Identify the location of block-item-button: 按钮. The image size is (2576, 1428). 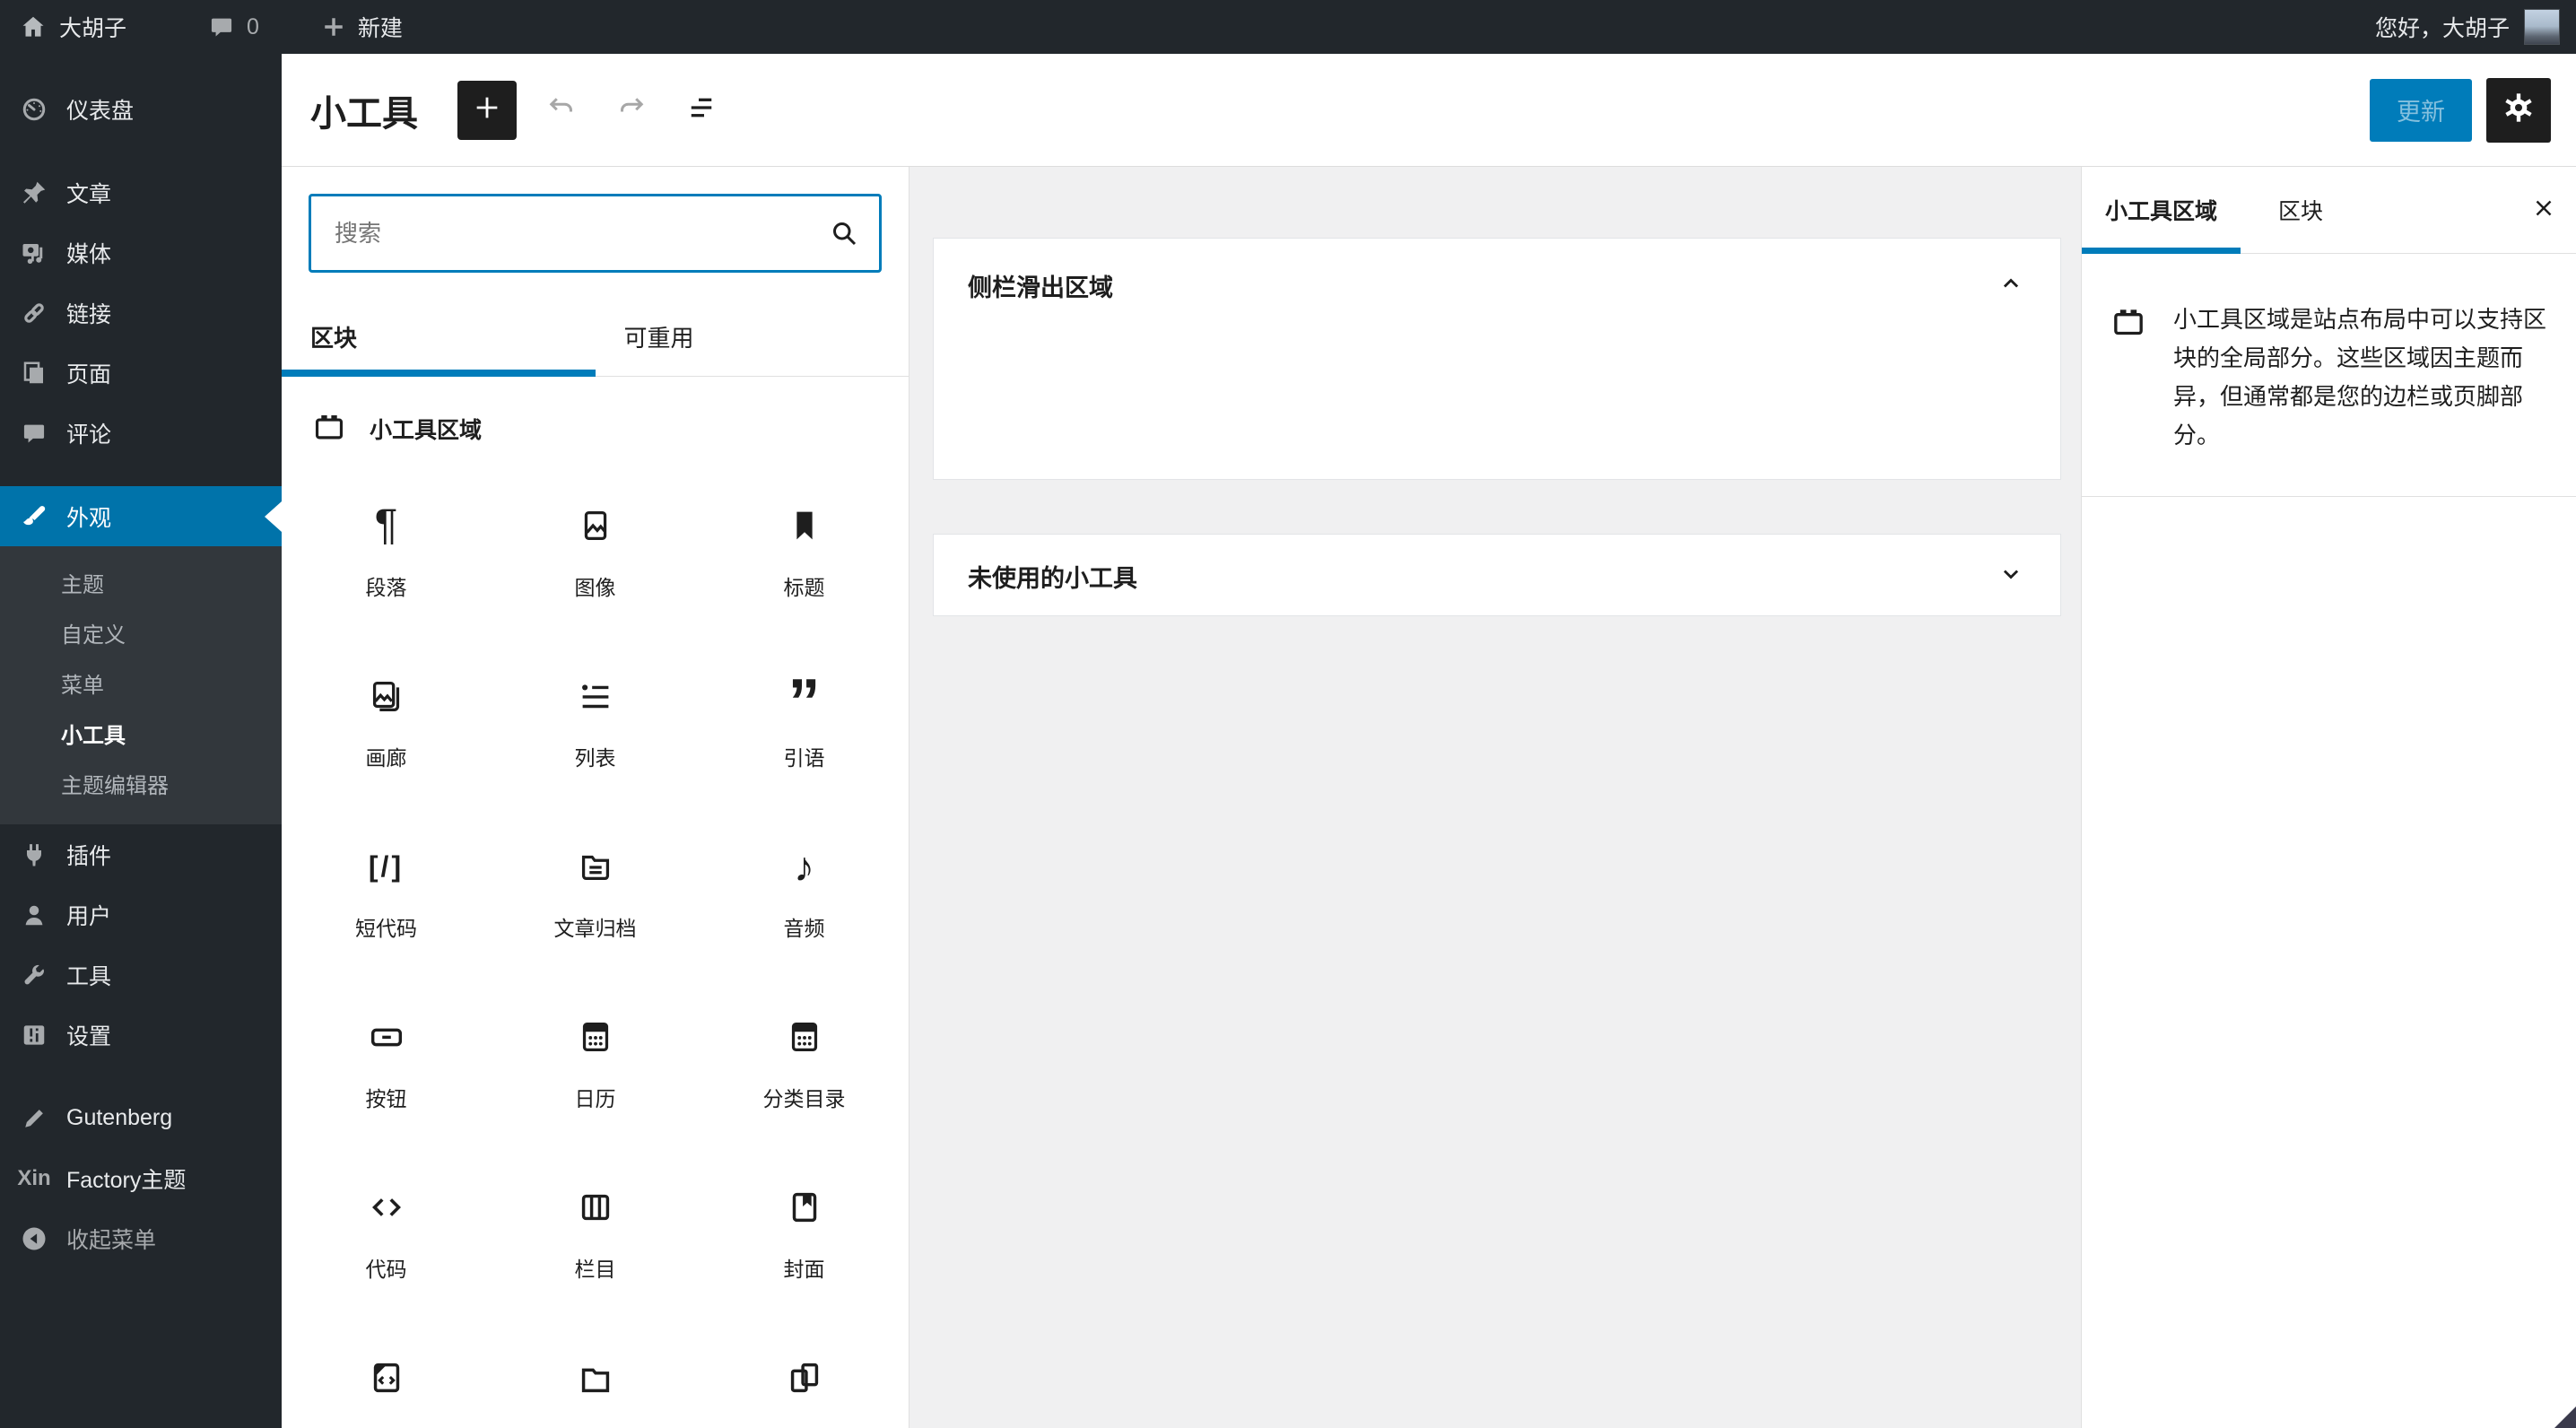
(386, 1058).